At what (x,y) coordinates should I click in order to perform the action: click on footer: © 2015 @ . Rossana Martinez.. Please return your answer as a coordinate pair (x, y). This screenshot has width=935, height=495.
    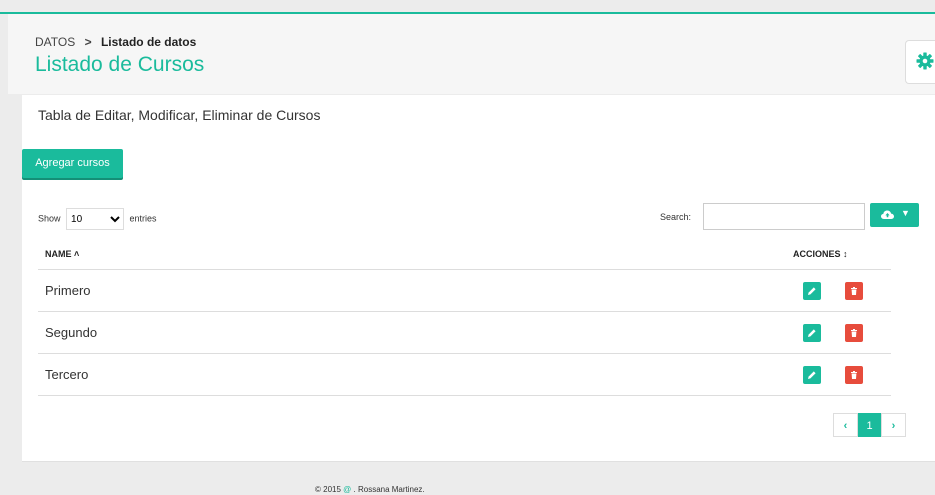
    Looking at the image, I should click on (370, 489).